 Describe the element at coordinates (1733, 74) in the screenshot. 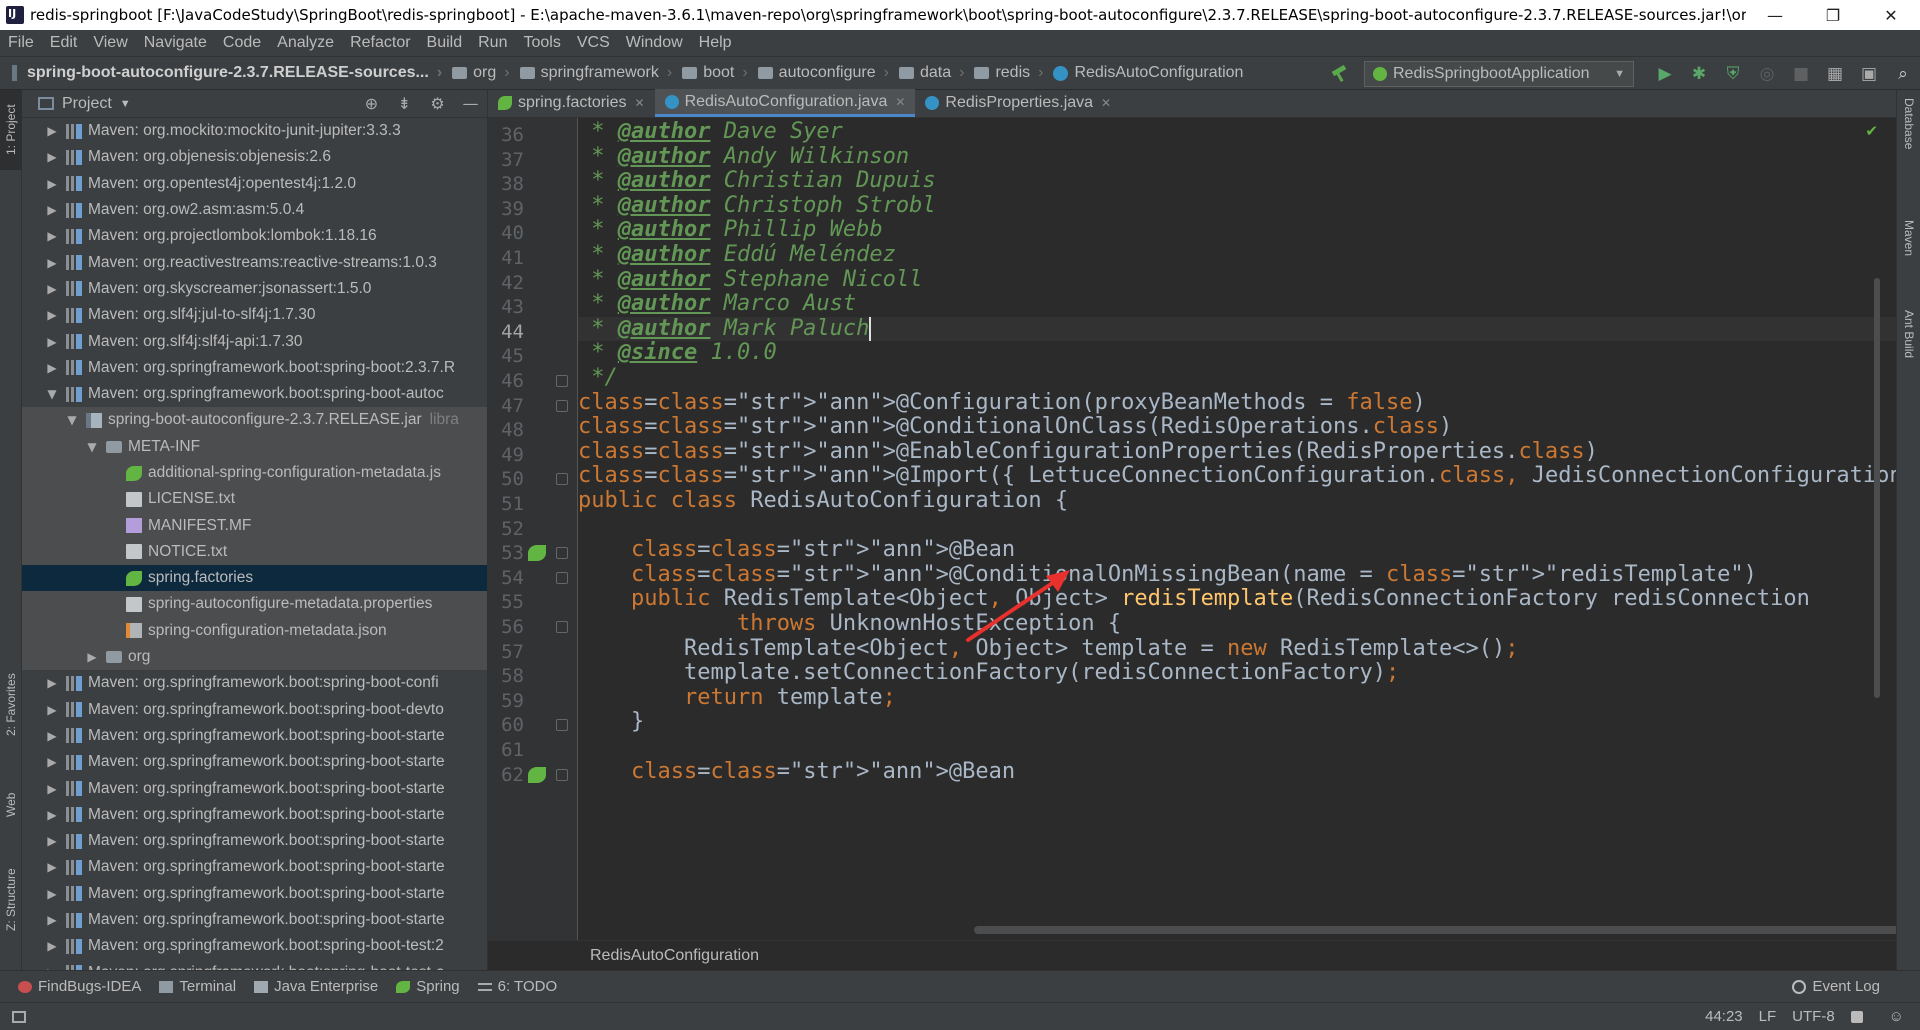

I see `coverage-icon: ⛨` at that location.